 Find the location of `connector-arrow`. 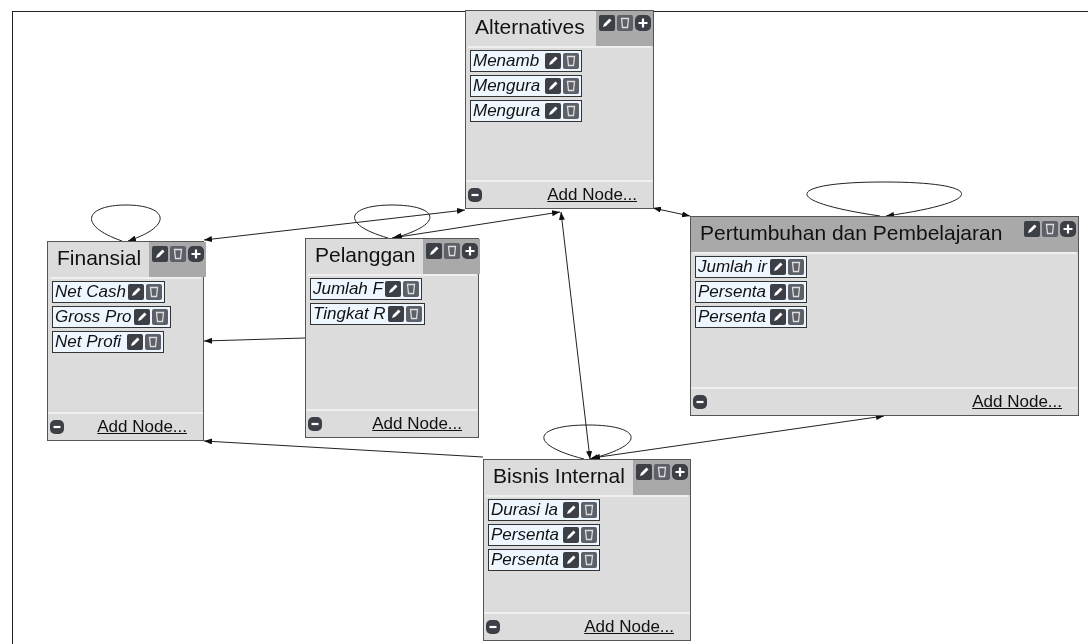

connector-arrow is located at coordinates (671, 212).